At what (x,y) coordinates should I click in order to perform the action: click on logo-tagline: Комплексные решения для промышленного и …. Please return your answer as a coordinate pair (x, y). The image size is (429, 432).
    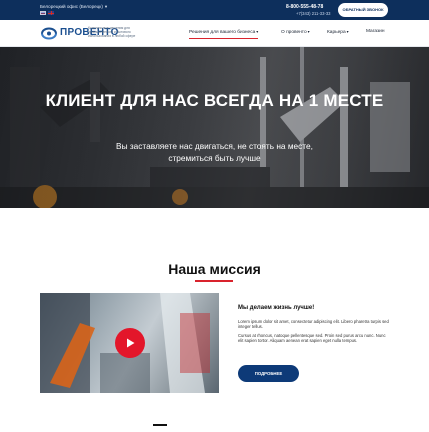
    Looking at the image, I should click on (112, 32).